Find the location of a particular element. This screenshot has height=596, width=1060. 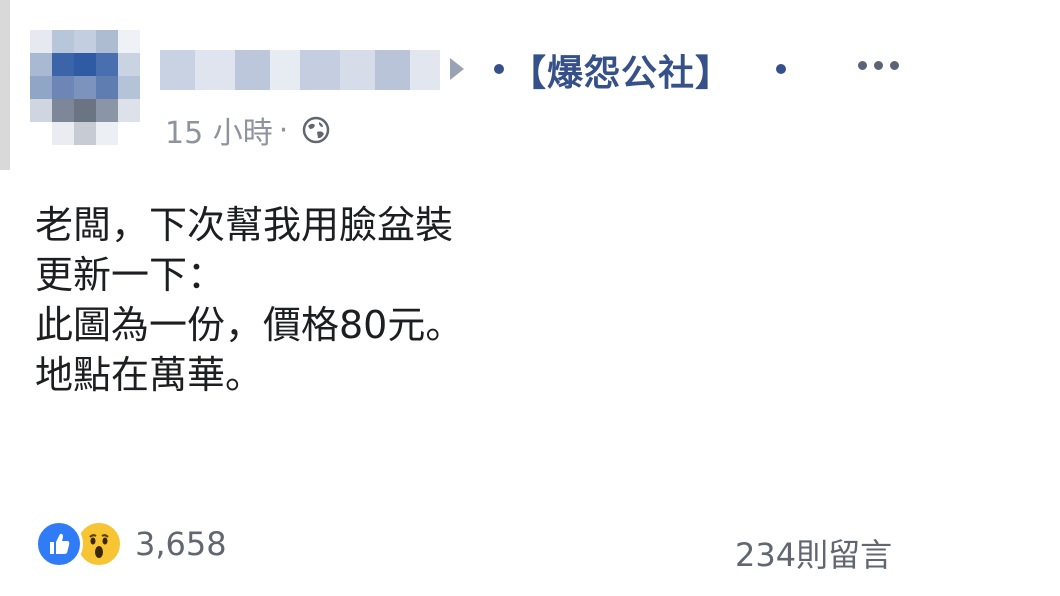

more-options-icon is located at coordinates (883, 65).